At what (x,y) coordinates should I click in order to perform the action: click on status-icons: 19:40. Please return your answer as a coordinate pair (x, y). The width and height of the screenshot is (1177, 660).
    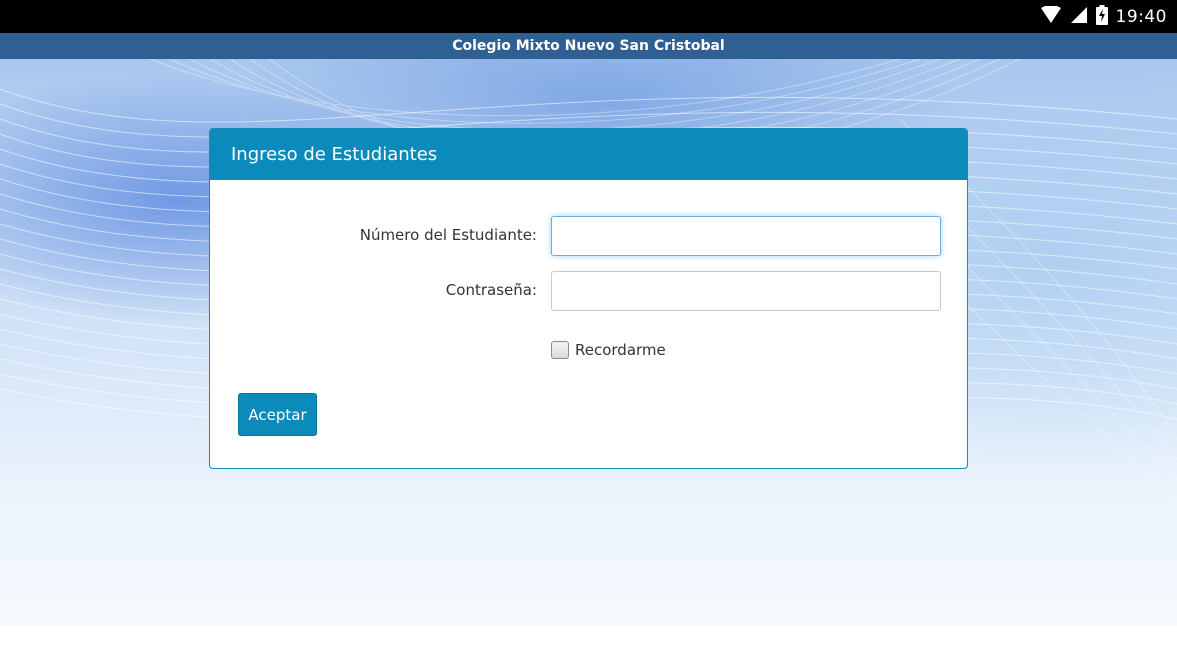
    Looking at the image, I should click on (1104, 16).